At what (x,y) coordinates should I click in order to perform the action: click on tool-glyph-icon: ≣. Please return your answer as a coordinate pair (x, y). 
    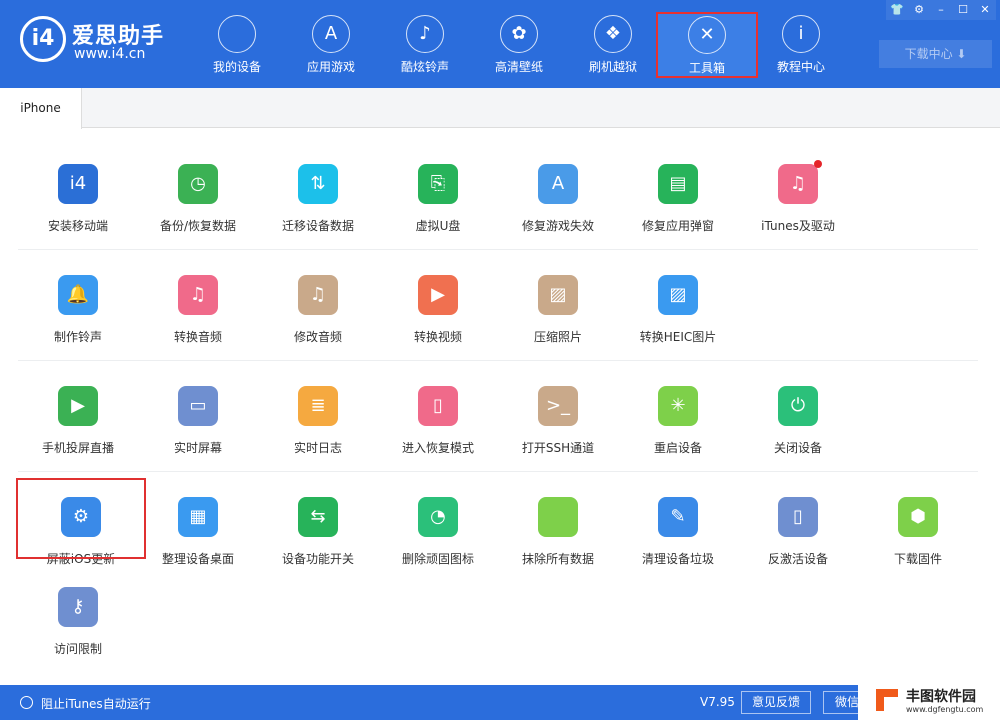
    Looking at the image, I should click on (318, 405).